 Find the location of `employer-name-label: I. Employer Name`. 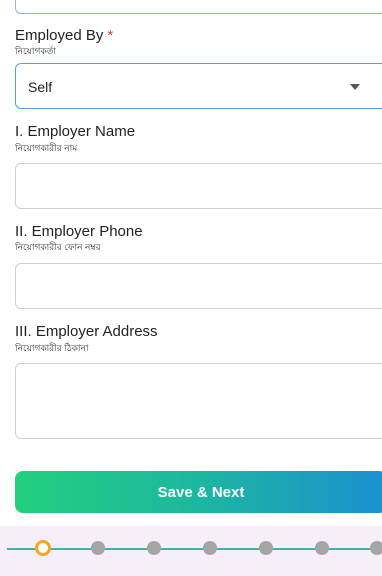

employer-name-label: I. Employer Name is located at coordinates (75, 131).